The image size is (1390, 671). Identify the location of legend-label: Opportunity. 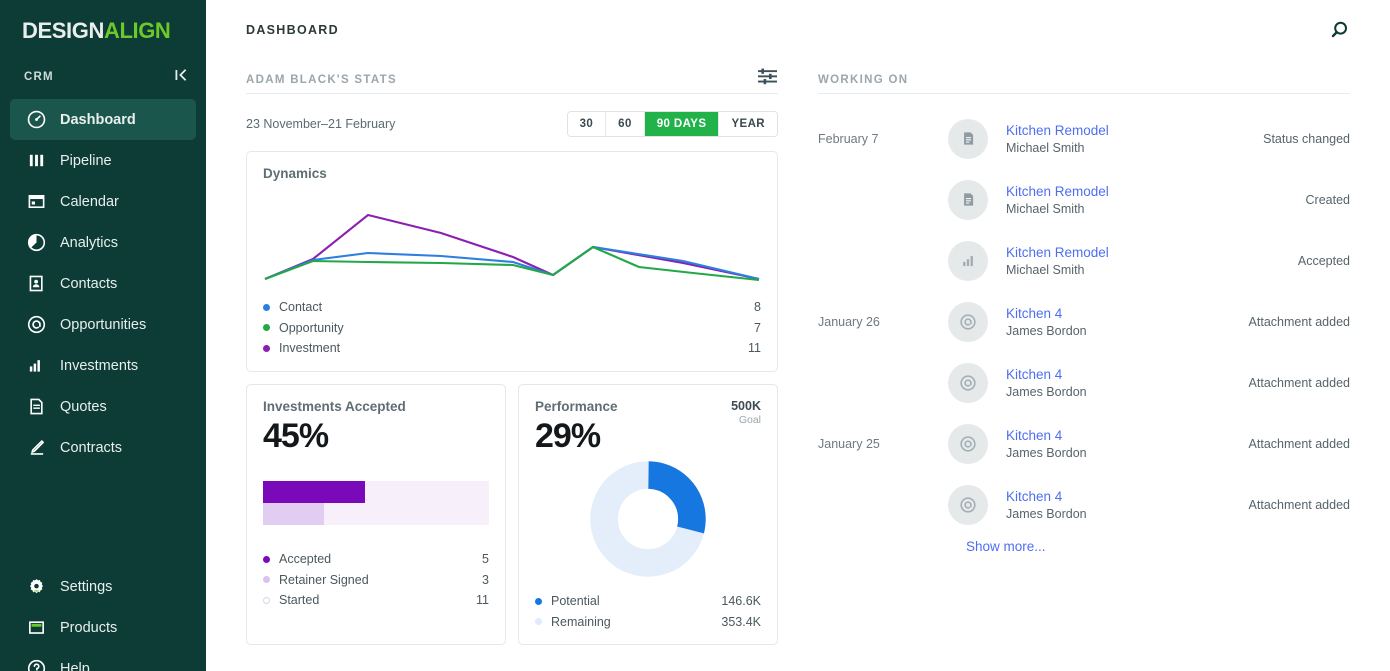
(311, 327).